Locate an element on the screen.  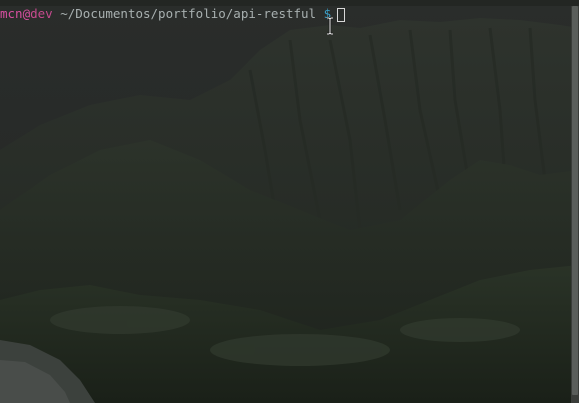
prompt-path: ~/Documentos/portfolio/api-restful is located at coordinates (188, 13).